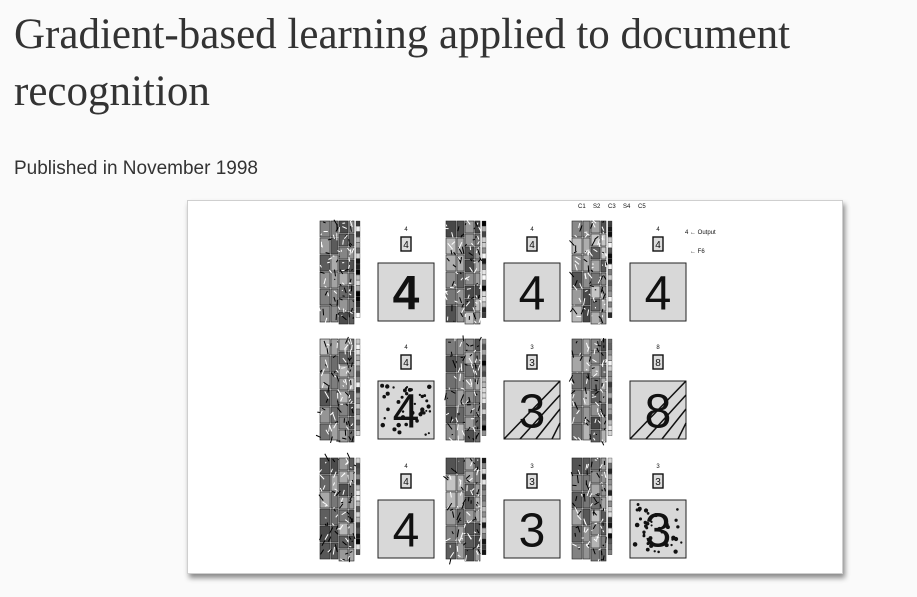 The width and height of the screenshot is (917, 597). Describe the element at coordinates (658, 348) in the screenshot. I see `output-digit: 8` at that location.